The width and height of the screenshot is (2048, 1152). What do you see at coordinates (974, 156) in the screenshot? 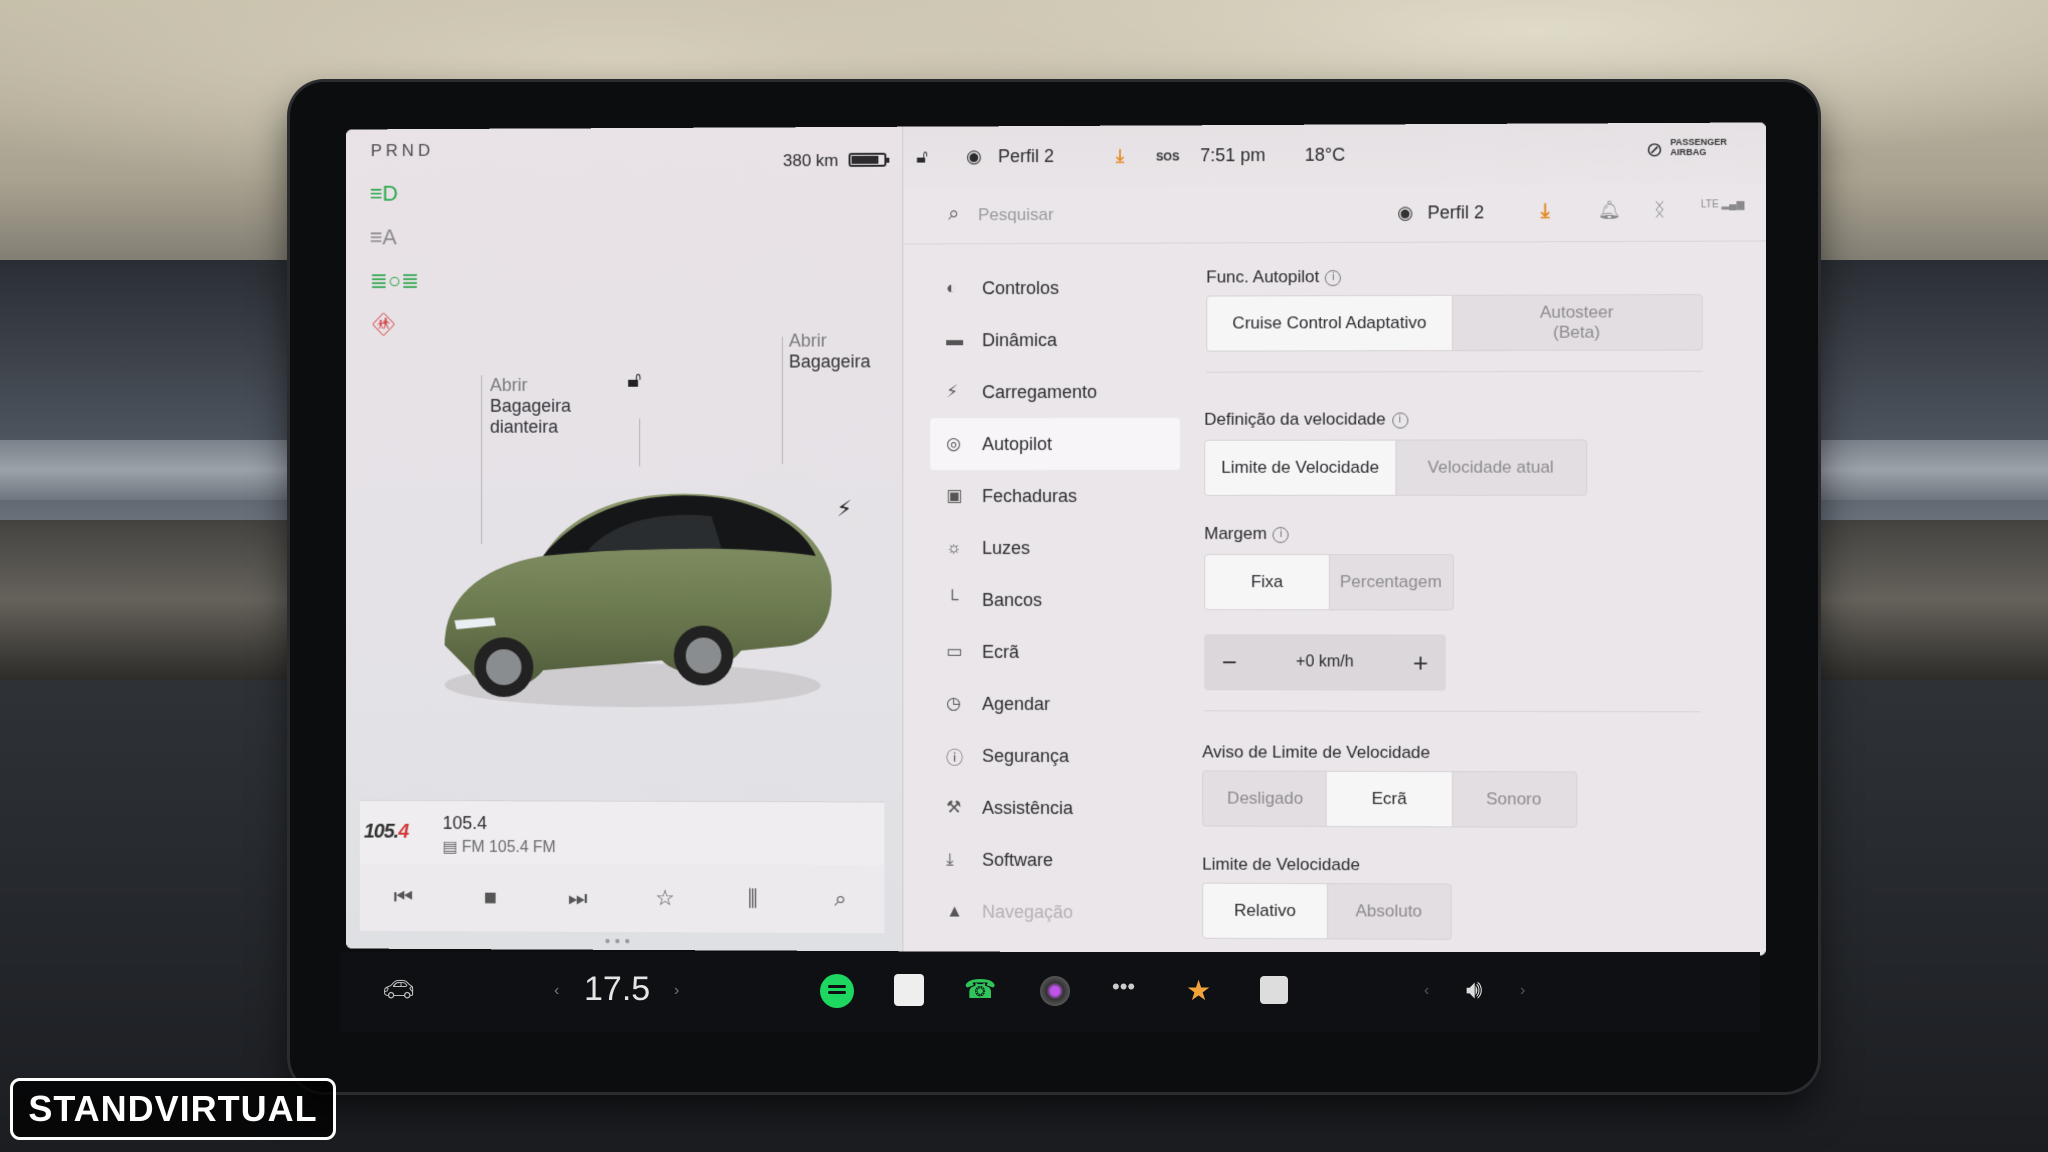
I see `user-icon: ◉` at bounding box center [974, 156].